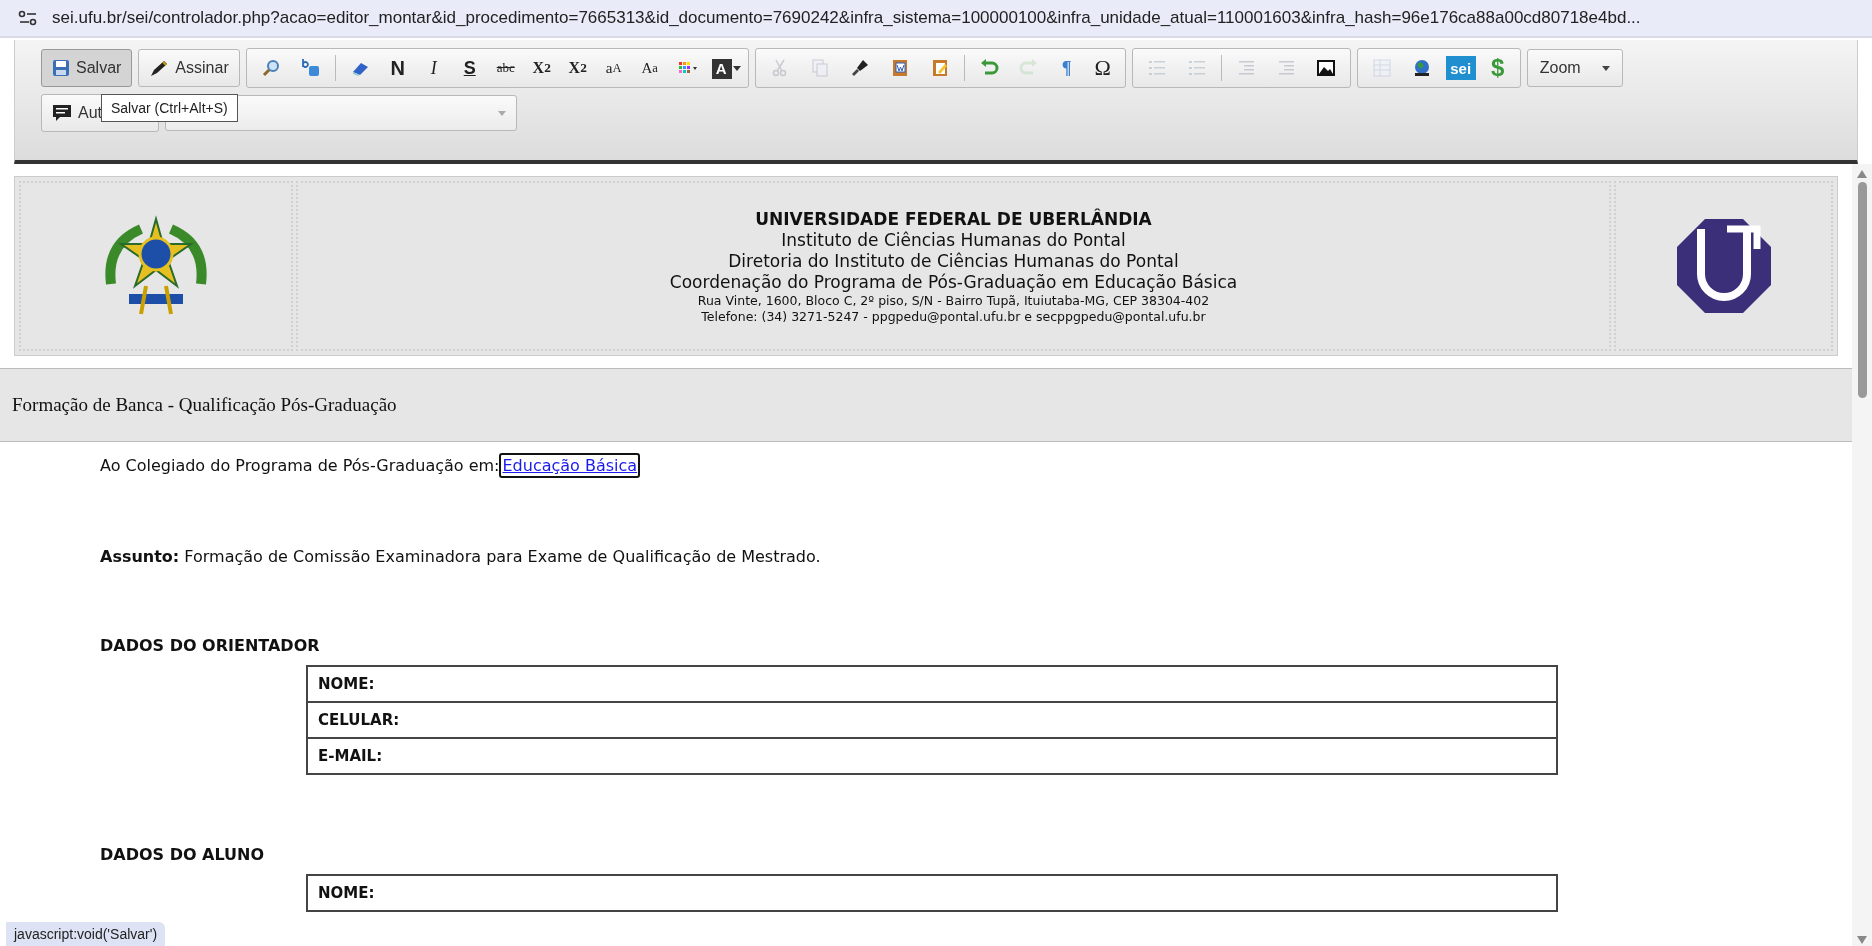 Image resolution: width=1872 pixels, height=946 pixels. I want to click on special-character-button: Ω, so click(1102, 68).